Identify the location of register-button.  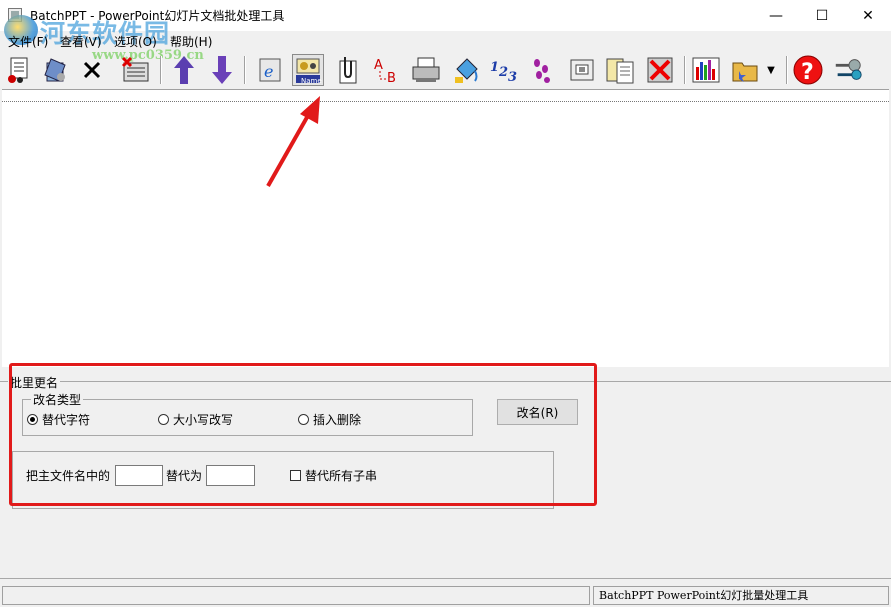
(848, 70).